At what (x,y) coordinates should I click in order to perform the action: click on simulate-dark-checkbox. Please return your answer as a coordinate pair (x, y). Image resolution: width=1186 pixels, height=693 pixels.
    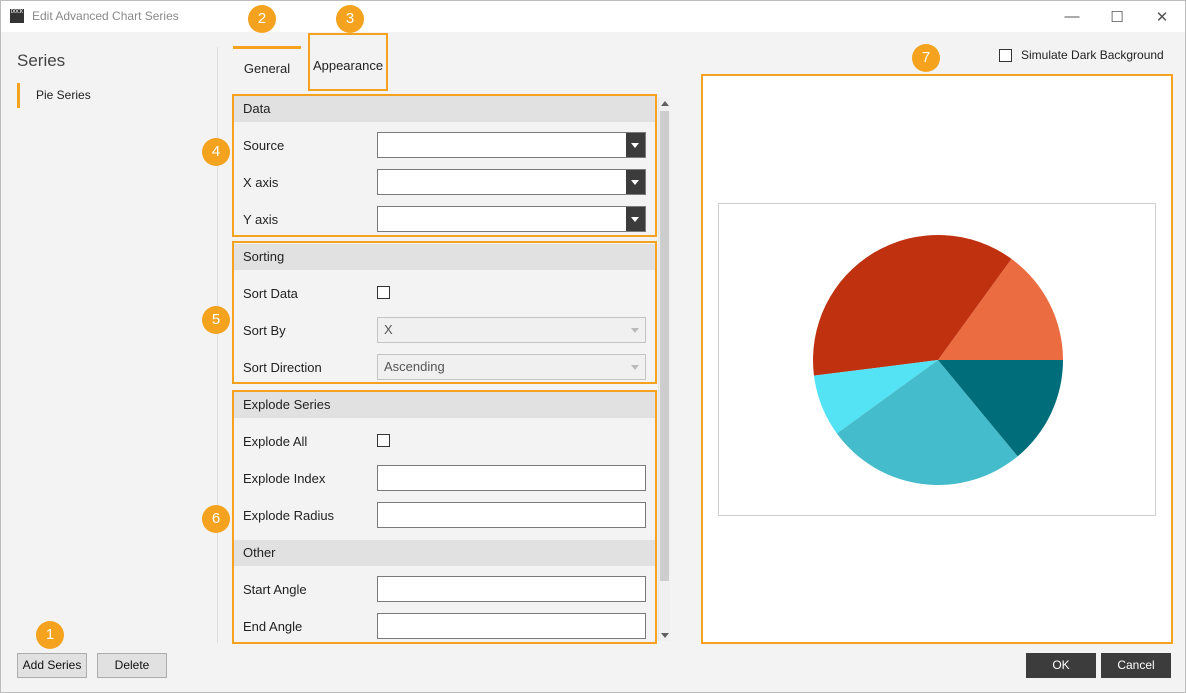
    Looking at the image, I should click on (1005, 55).